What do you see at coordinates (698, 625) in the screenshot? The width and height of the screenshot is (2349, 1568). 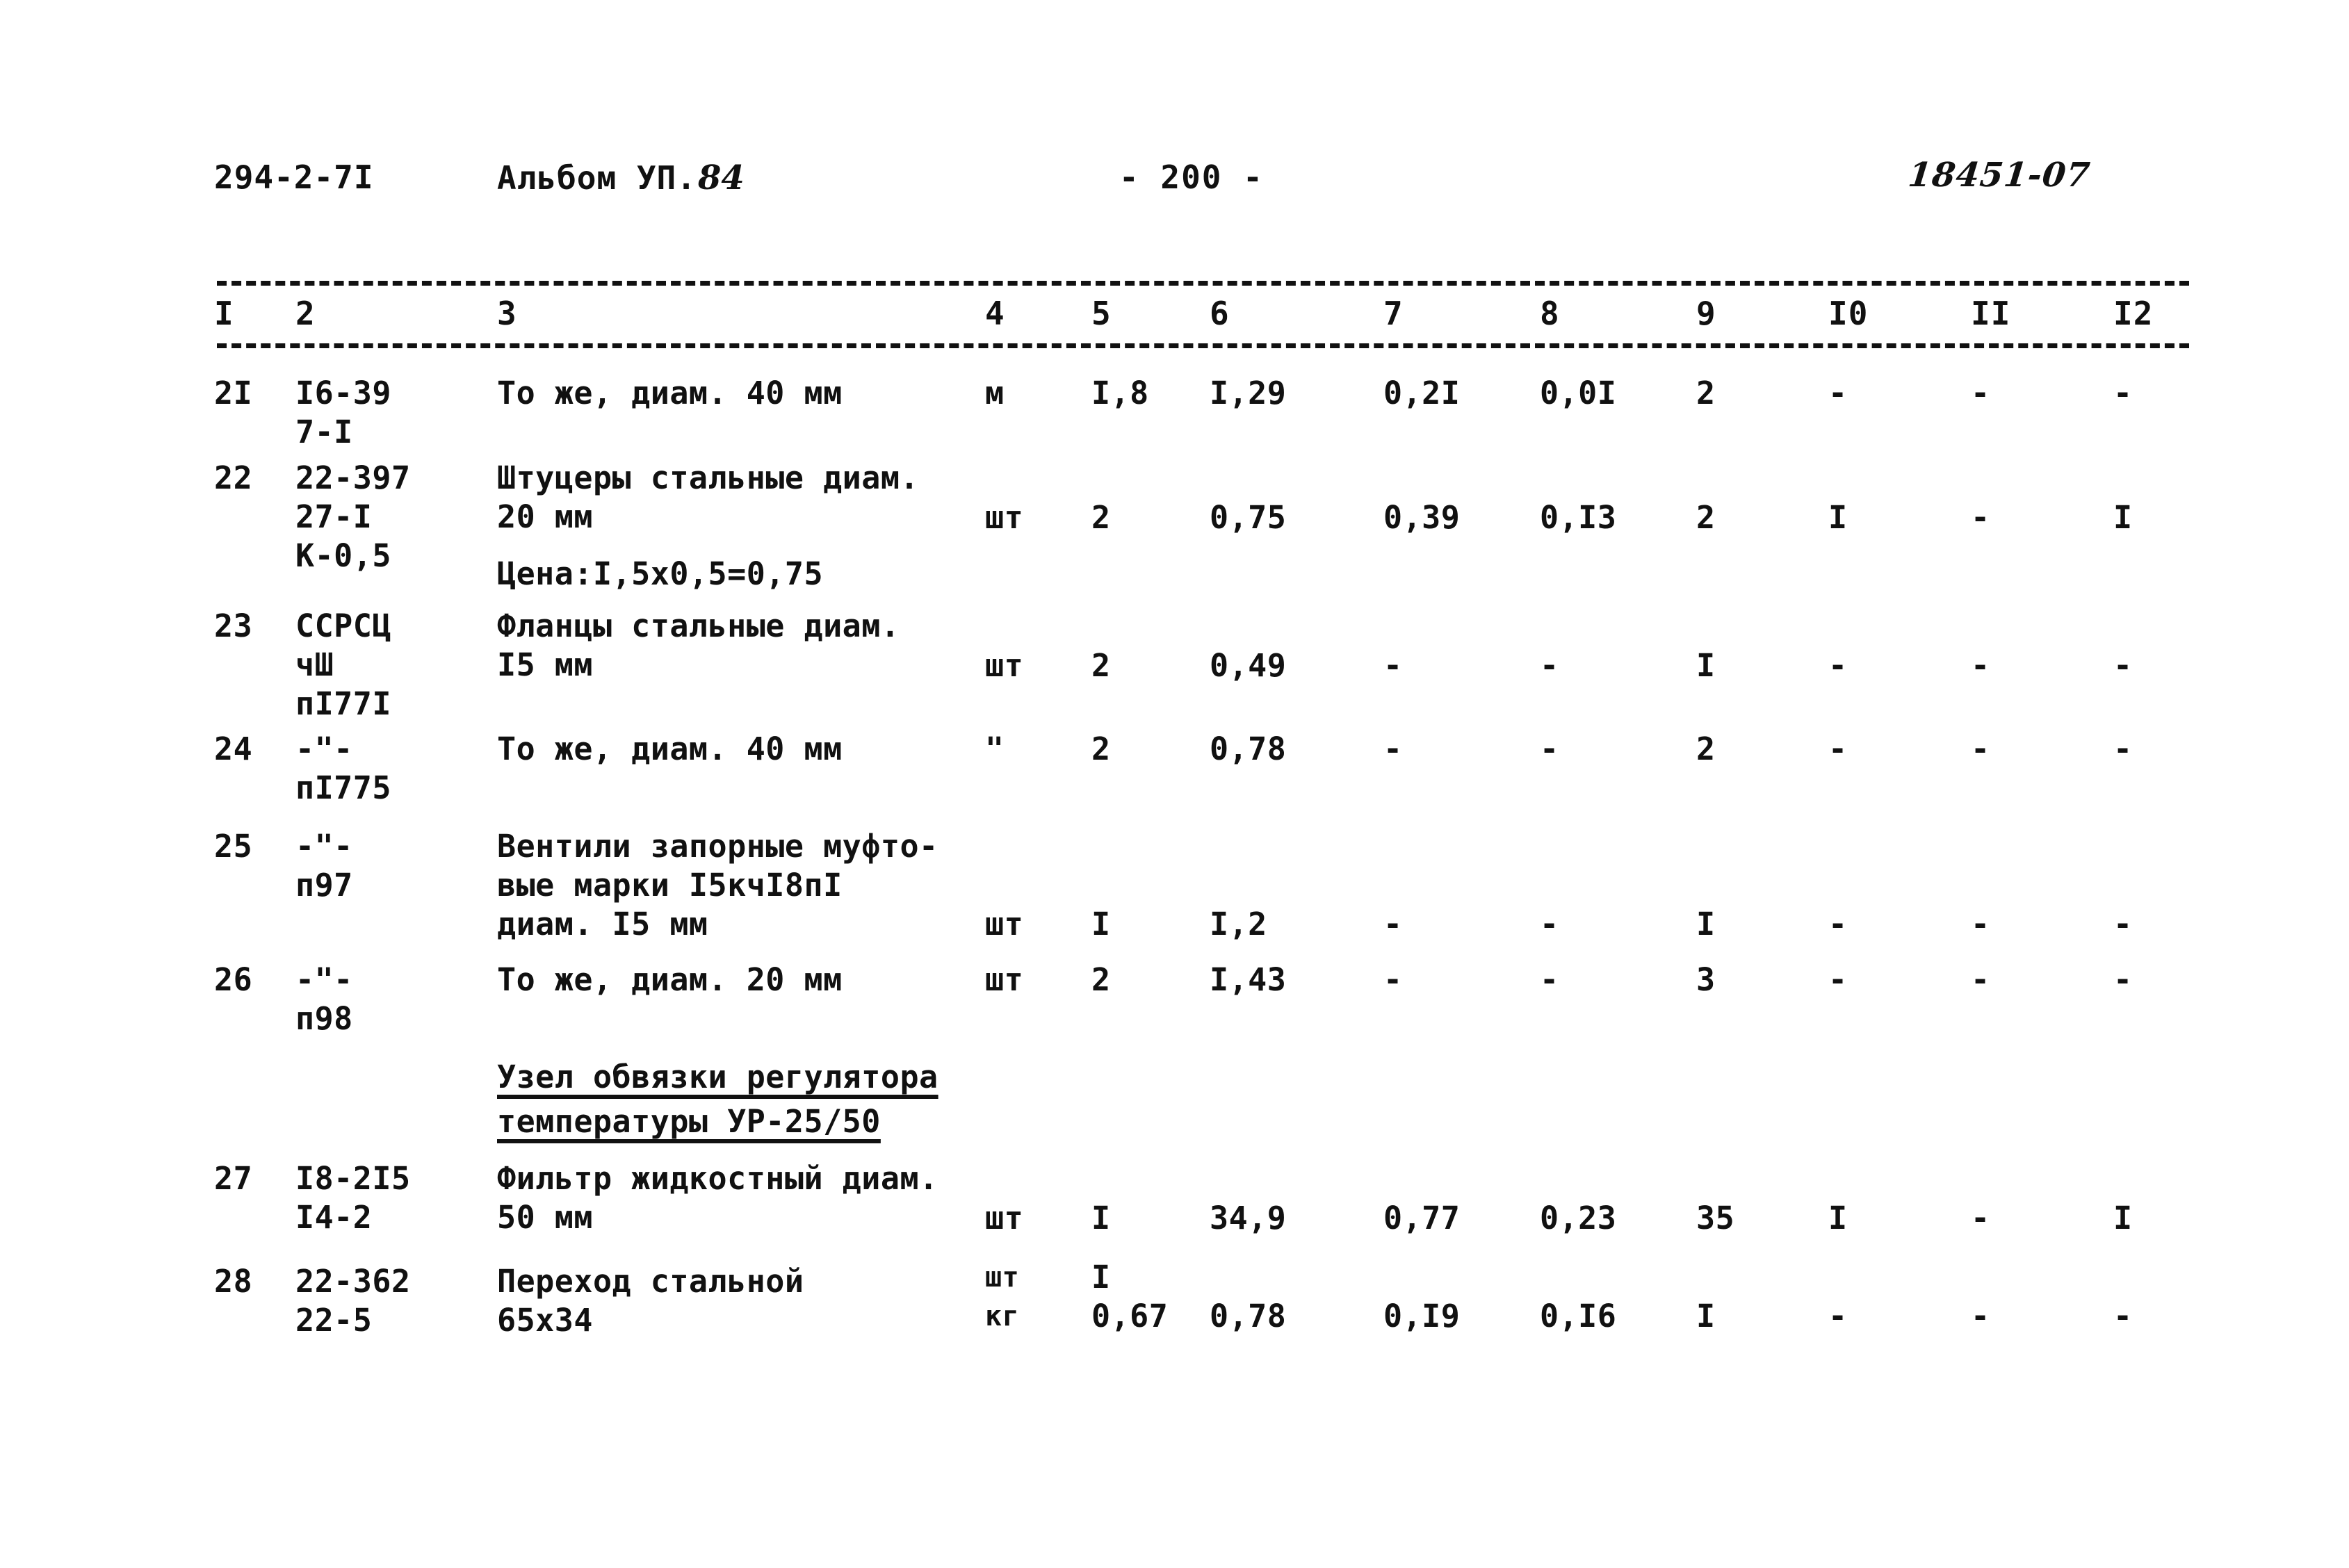 I see `row-name-line1: Фланцы стальные диам.` at bounding box center [698, 625].